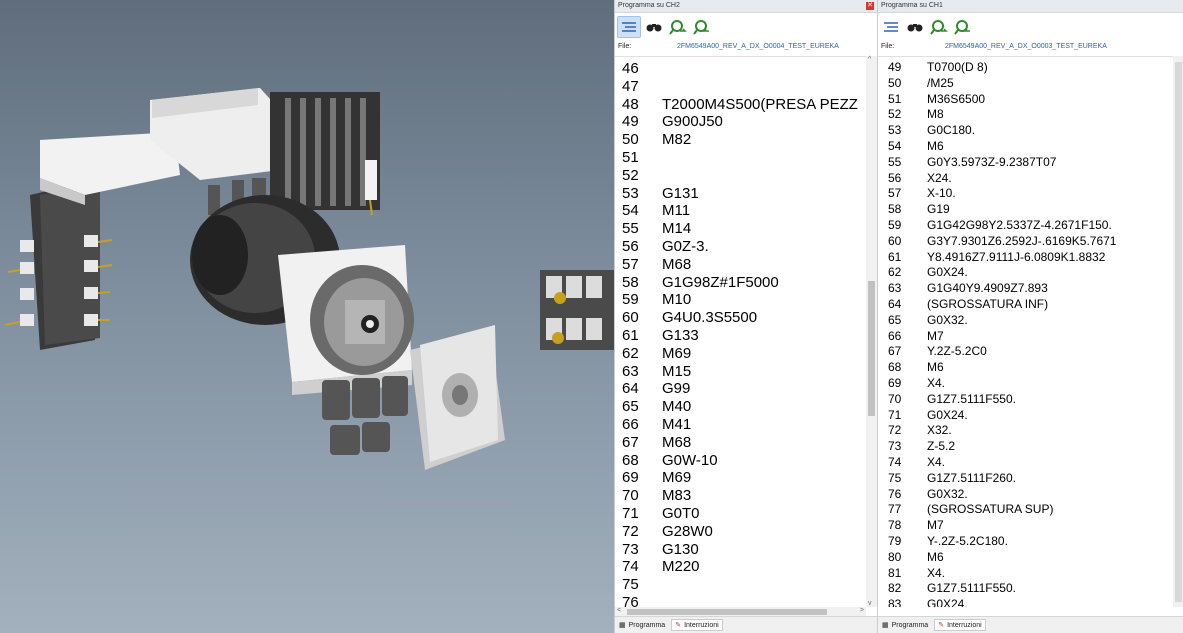 The width and height of the screenshot is (1183, 633). Describe the element at coordinates (935, 335) in the screenshot. I see `line-text: M7` at that location.